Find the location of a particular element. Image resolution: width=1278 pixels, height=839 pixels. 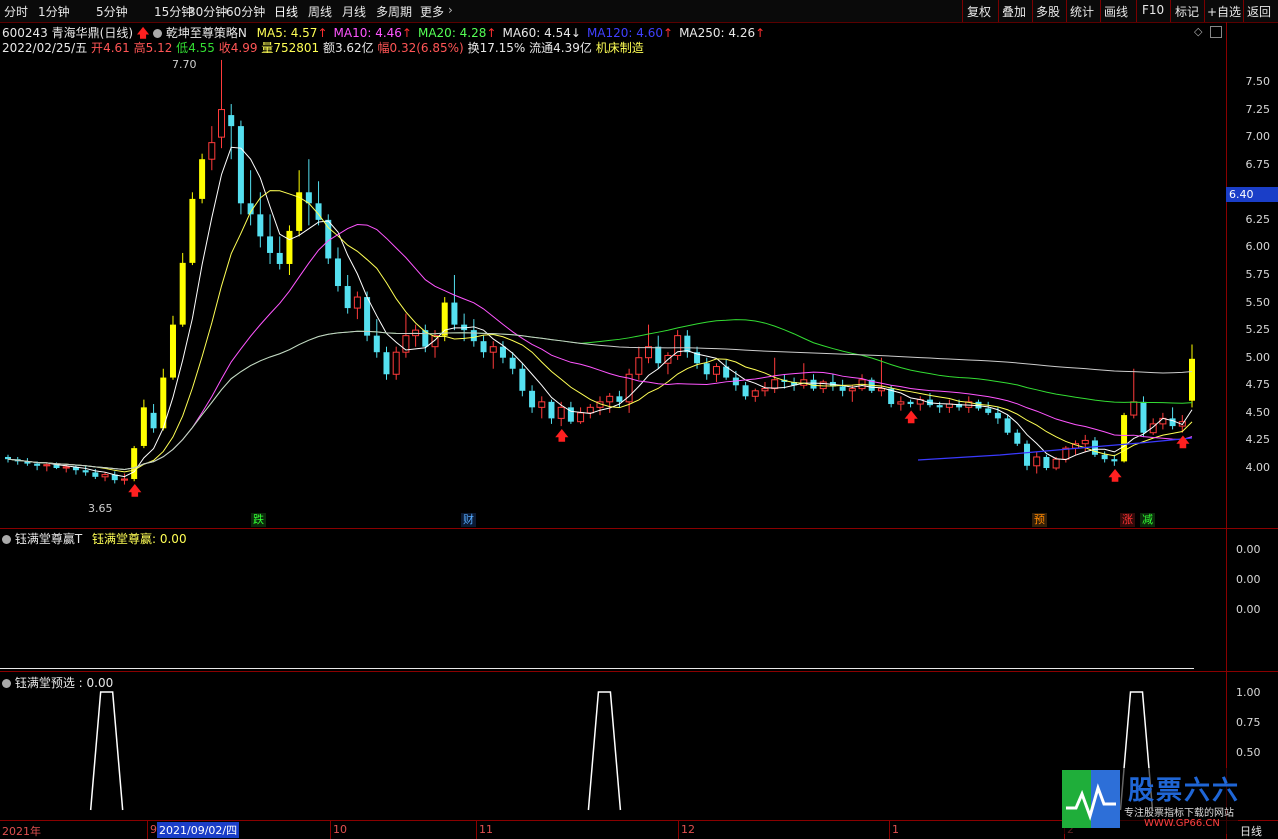

stats-button: 统计 is located at coordinates (1082, 11).